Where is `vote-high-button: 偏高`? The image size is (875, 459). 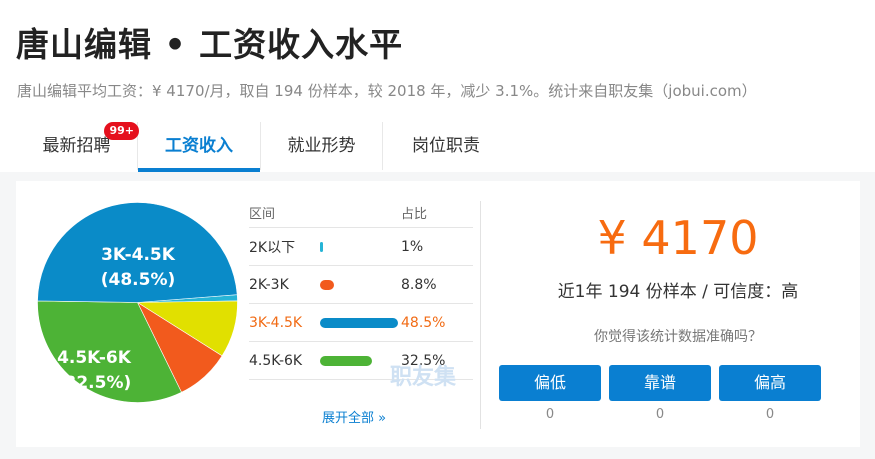
vote-high-button: 偏高 is located at coordinates (770, 383).